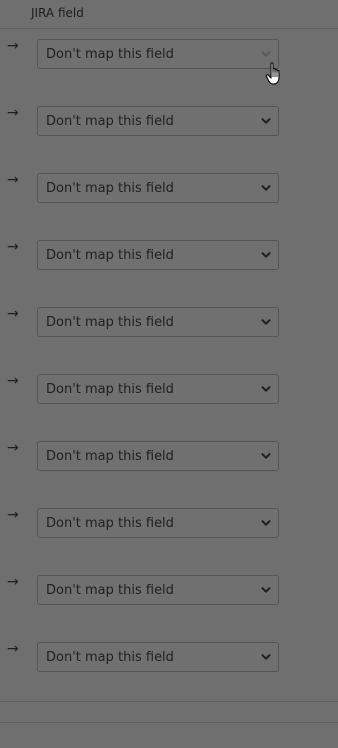  I want to click on table-header: JIRA field, so click(169, 14).